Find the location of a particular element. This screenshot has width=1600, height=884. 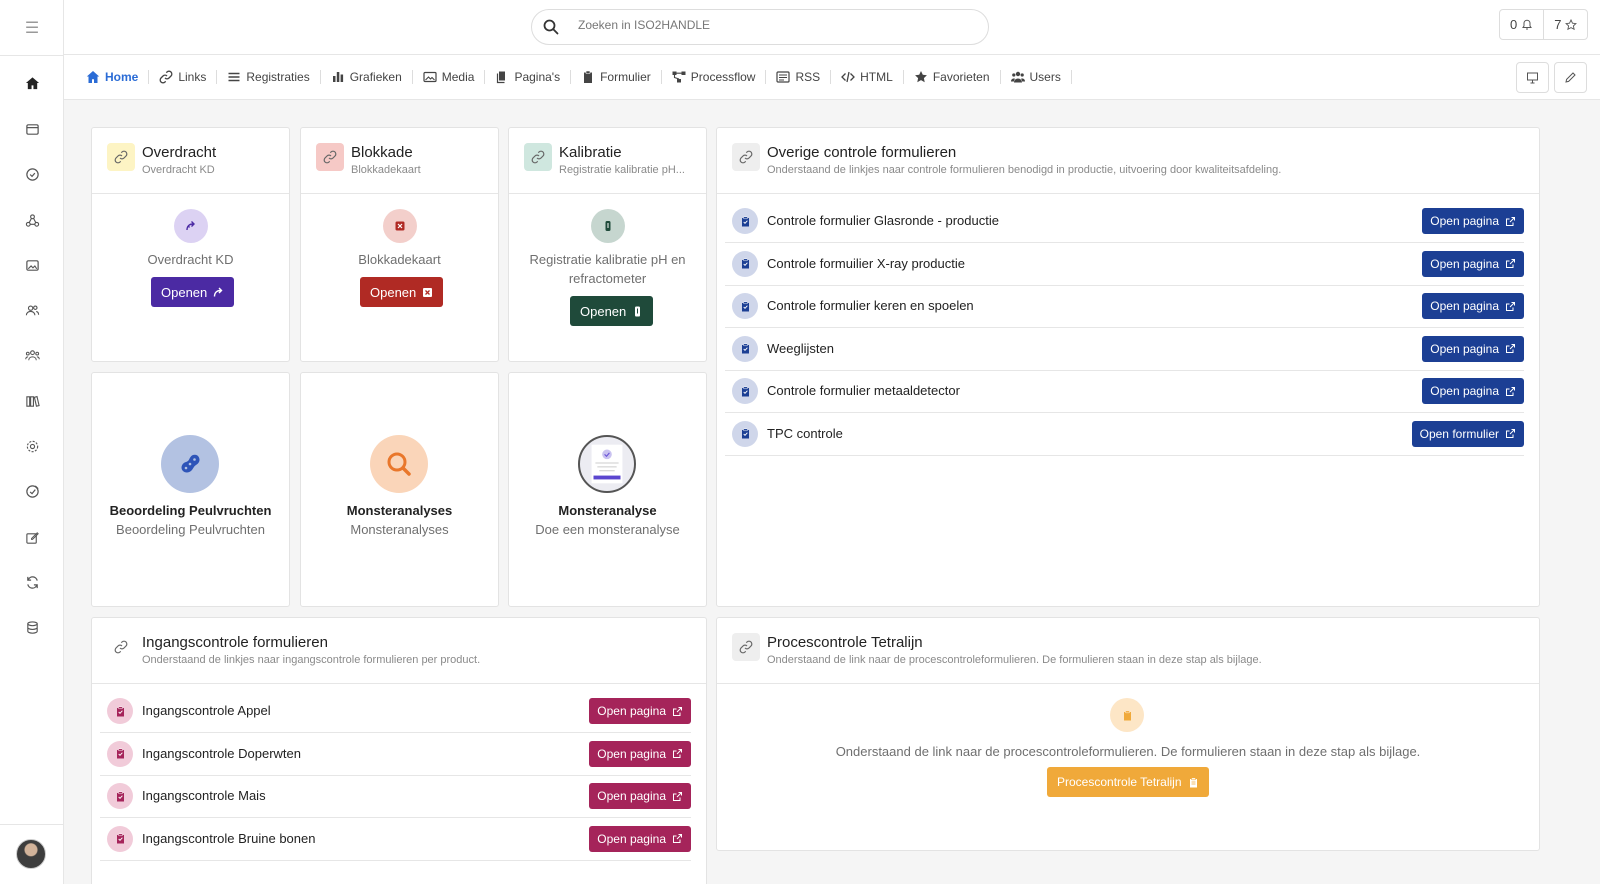

monsteranalyses-tile: Monsteranalyses Monsteranalyses is located at coordinates (399, 489).